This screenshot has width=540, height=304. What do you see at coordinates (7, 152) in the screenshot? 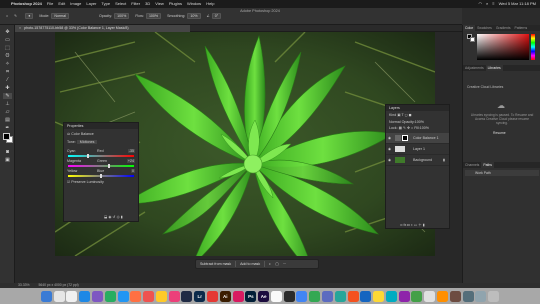
I see `quick-mask-icon: ◙` at bounding box center [7, 152].